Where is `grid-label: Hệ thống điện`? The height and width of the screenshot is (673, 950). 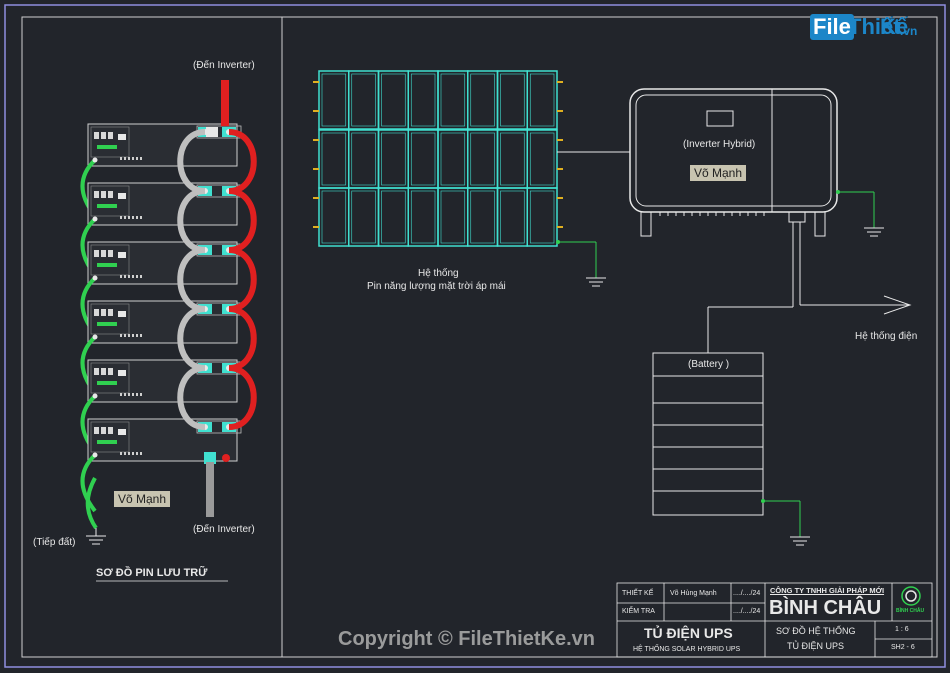
grid-label: Hệ thống điện is located at coordinates (886, 336).